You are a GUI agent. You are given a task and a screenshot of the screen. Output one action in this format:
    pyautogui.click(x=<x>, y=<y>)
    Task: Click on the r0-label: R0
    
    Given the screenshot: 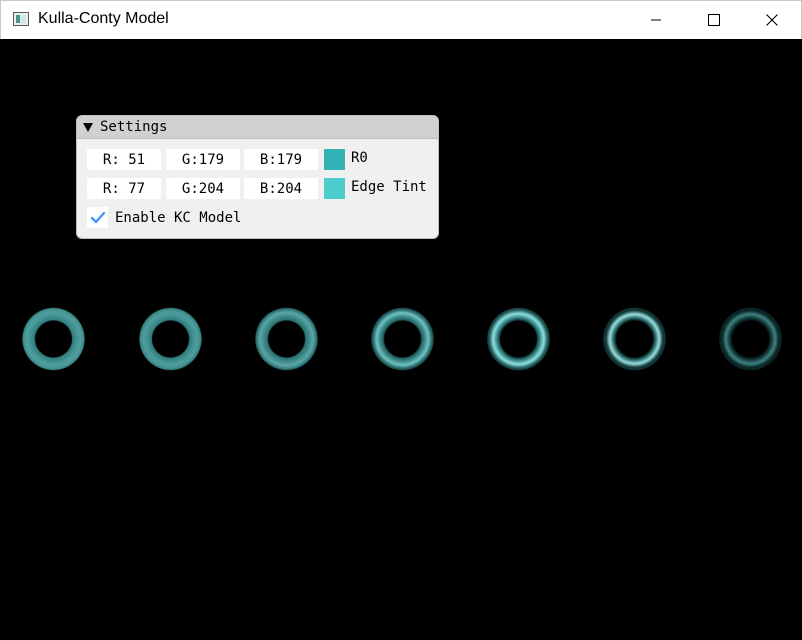 What is the action you would take?
    pyautogui.click(x=359, y=158)
    